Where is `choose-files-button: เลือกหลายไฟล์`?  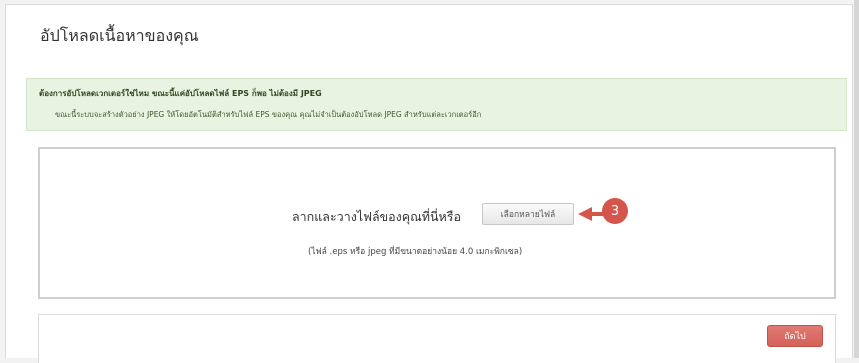 choose-files-button: เลือกหลายไฟล์ is located at coordinates (528, 214).